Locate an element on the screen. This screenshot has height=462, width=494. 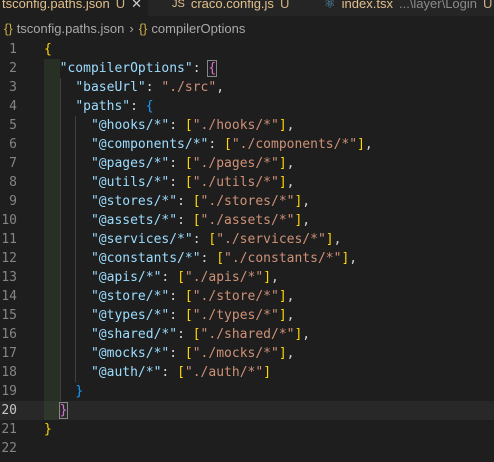
line-number: 18 is located at coordinates (9, 372).